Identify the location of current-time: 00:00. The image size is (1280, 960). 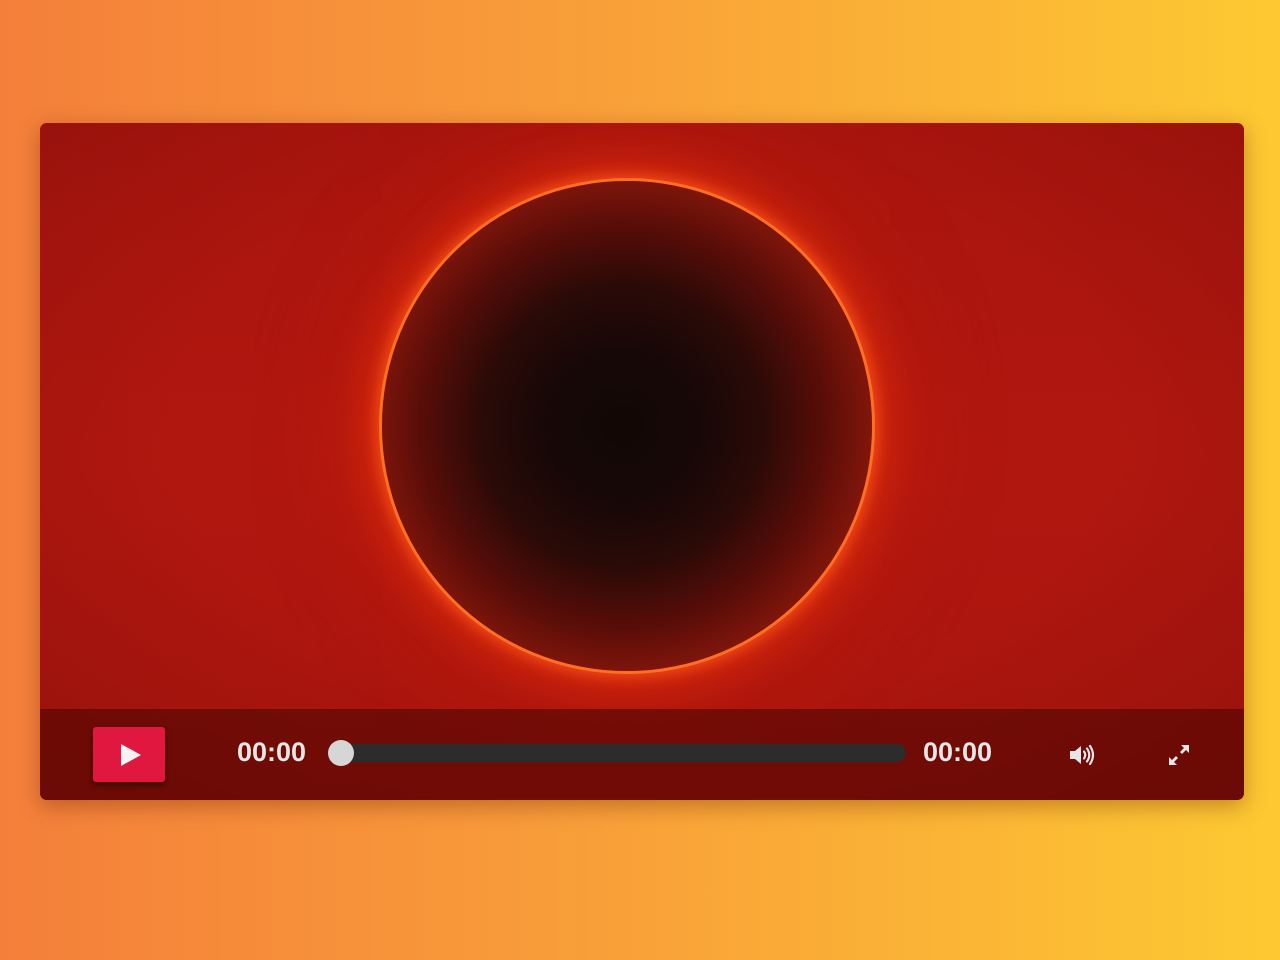
(272, 752).